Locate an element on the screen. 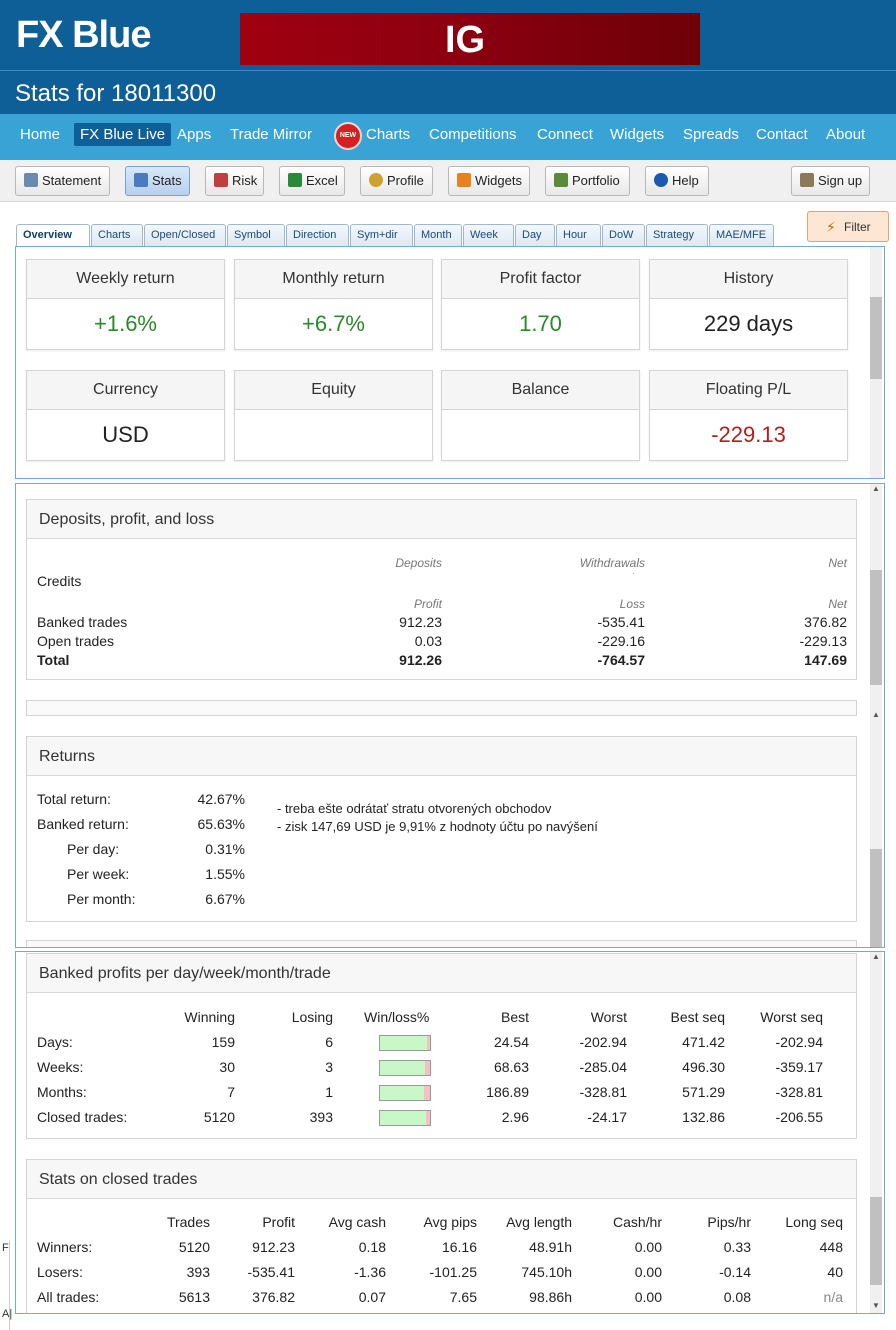 This screenshot has width=896, height=1330. tab-dow: DoW is located at coordinates (623, 235).